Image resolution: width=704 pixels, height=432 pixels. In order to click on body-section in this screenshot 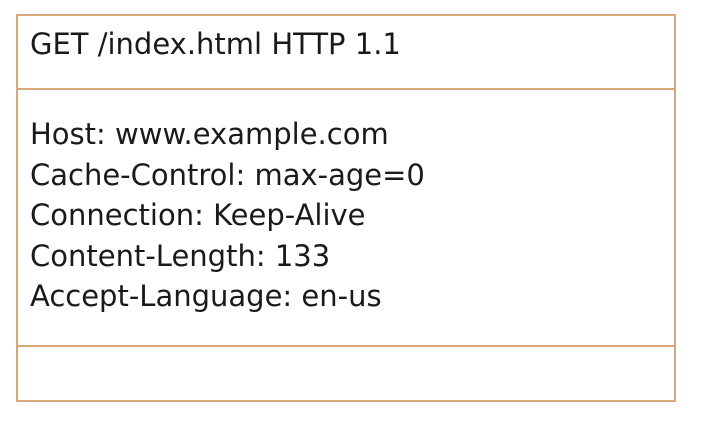, I will do `click(346, 373)`.